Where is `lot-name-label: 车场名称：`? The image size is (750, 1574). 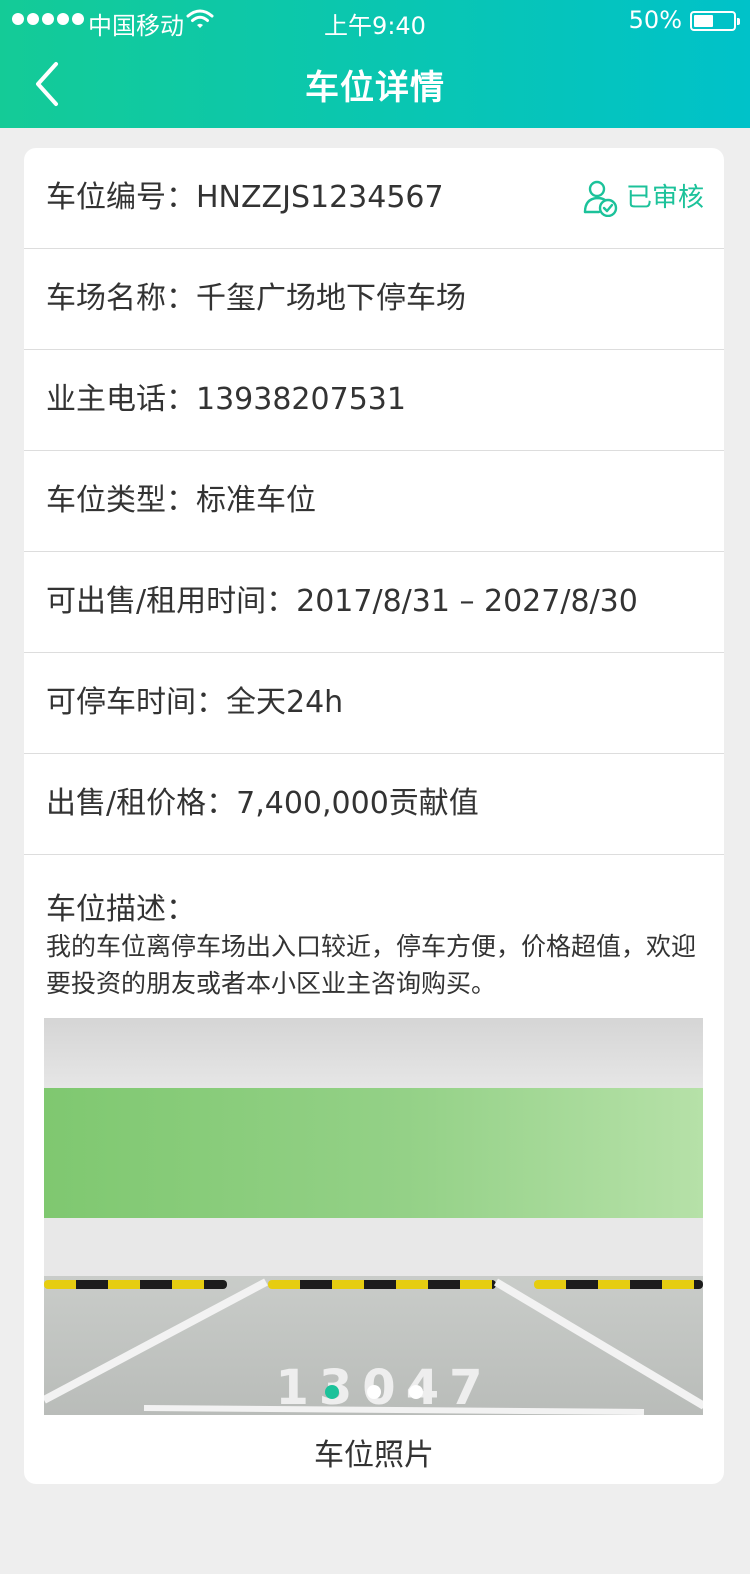 lot-name-label: 车场名称： is located at coordinates (121, 298).